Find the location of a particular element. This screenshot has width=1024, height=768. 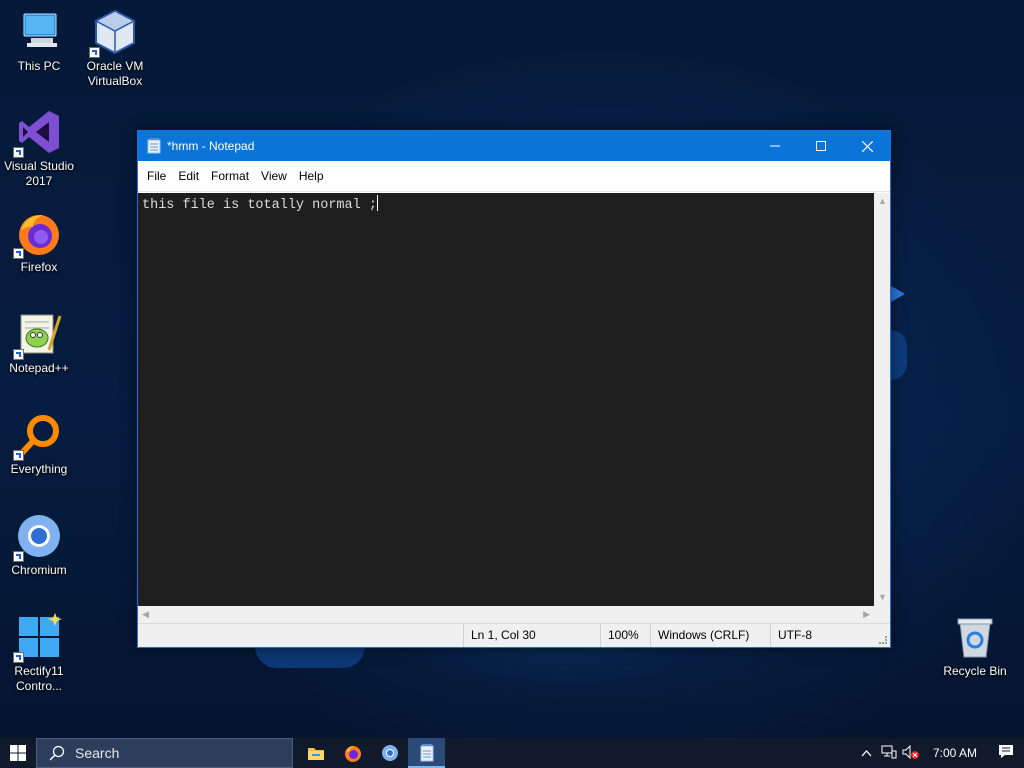

window-title: *hmm - Notepad is located at coordinates (211, 146).